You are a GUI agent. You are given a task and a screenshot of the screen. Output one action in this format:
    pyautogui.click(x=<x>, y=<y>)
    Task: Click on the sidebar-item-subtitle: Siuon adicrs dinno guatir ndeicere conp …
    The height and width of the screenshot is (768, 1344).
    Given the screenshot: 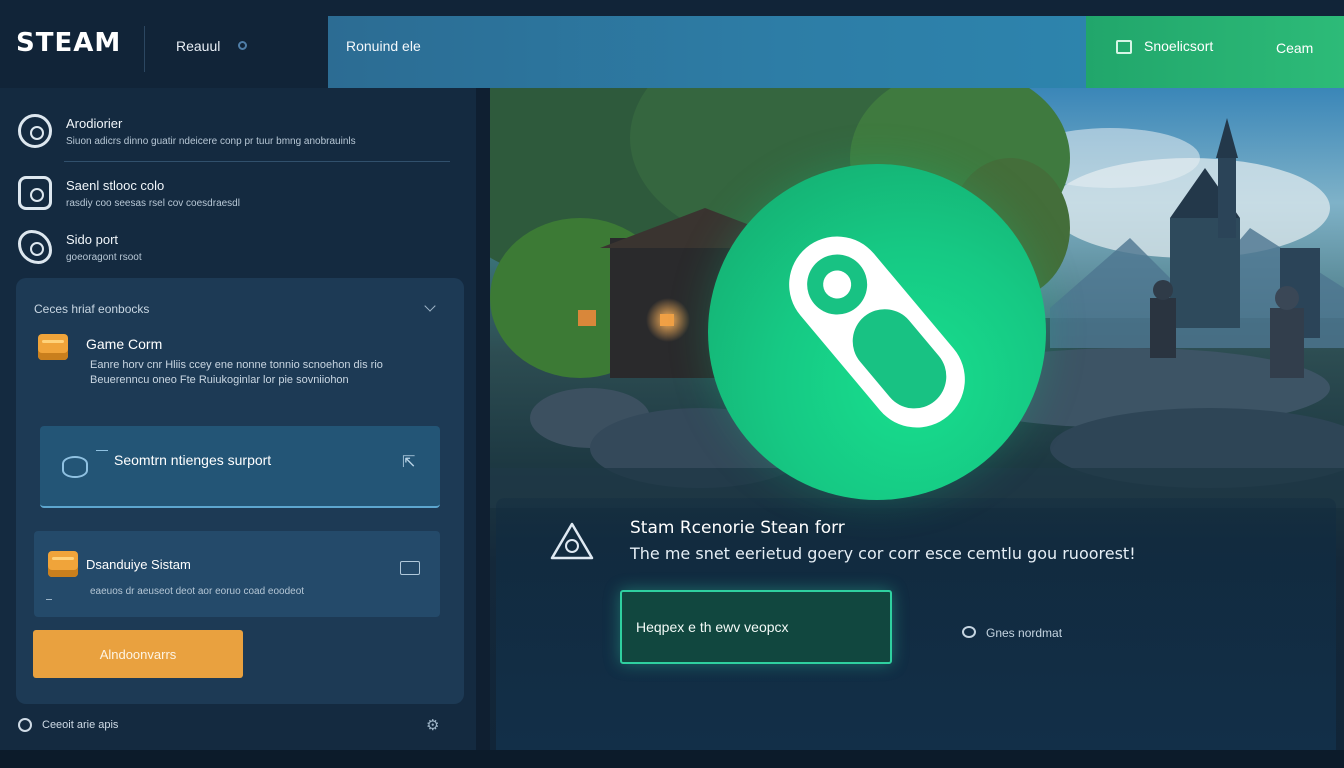 What is the action you would take?
    pyautogui.click(x=211, y=141)
    